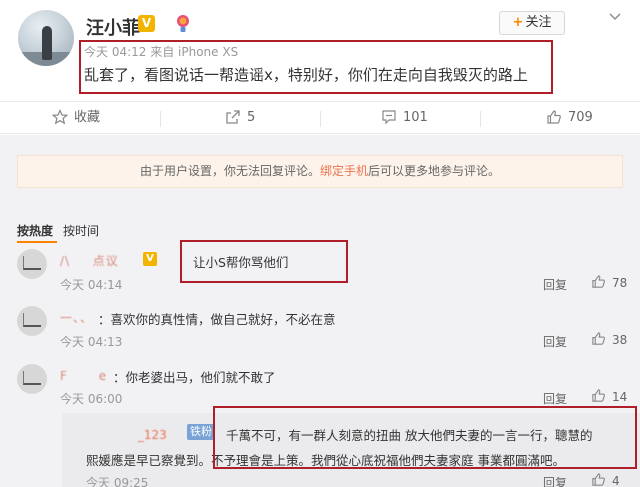 This screenshot has width=640, height=487. Describe the element at coordinates (89, 260) in the screenshot. I see `commenter-name: /\ 点议` at that location.